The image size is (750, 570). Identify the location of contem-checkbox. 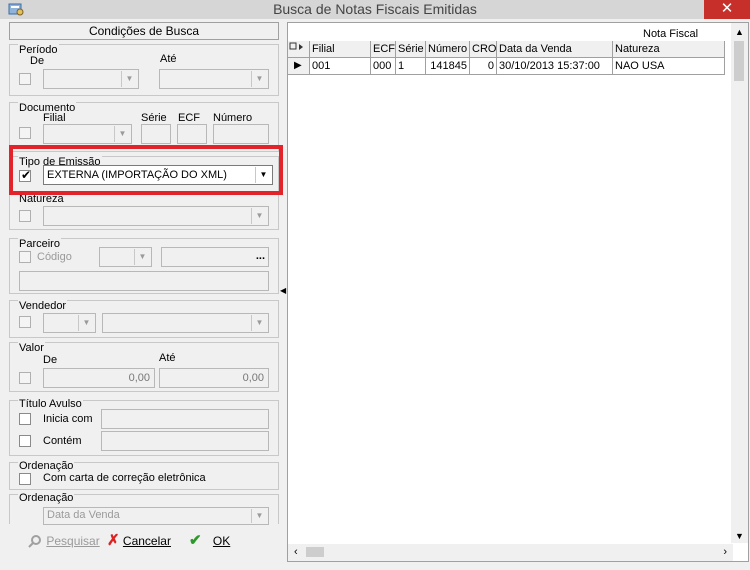
(25, 441).